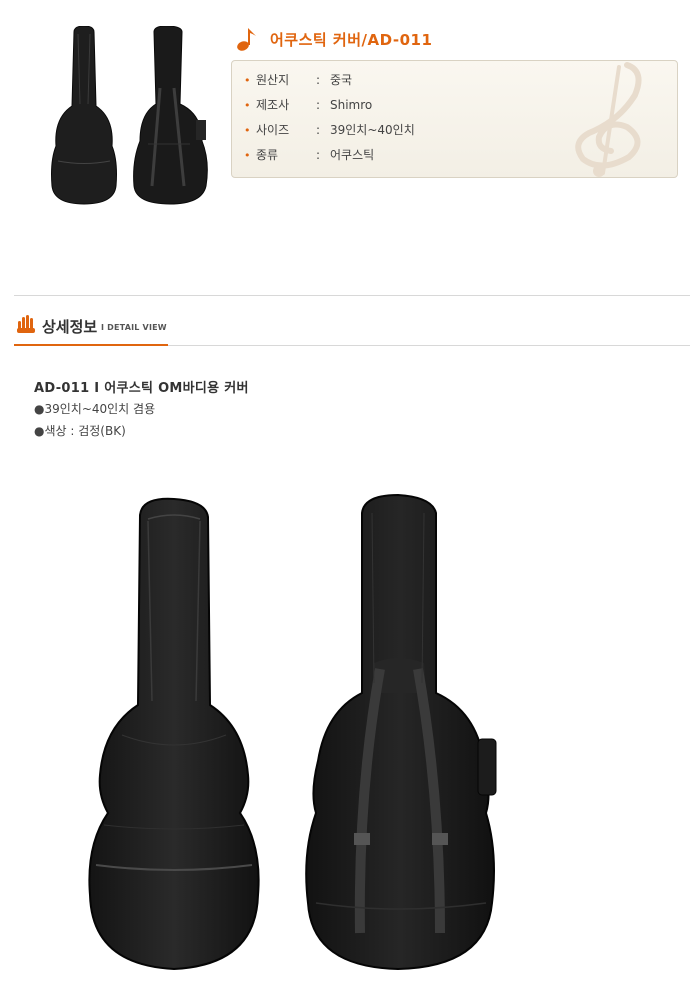 This screenshot has height=985, width=692. What do you see at coordinates (372, 130) in the screenshot?
I see `spec-value-size: 39인치~40인치` at bounding box center [372, 130].